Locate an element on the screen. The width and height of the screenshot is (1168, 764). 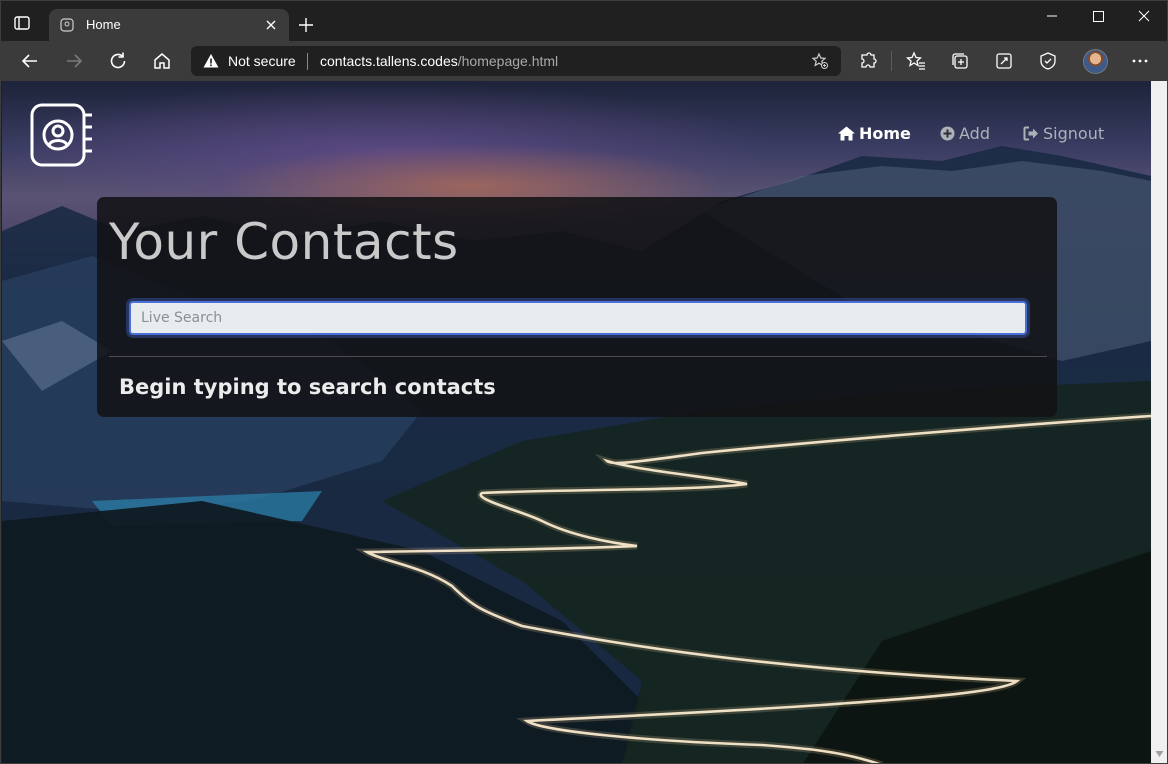
plus-circle-icon is located at coordinates (947, 133).